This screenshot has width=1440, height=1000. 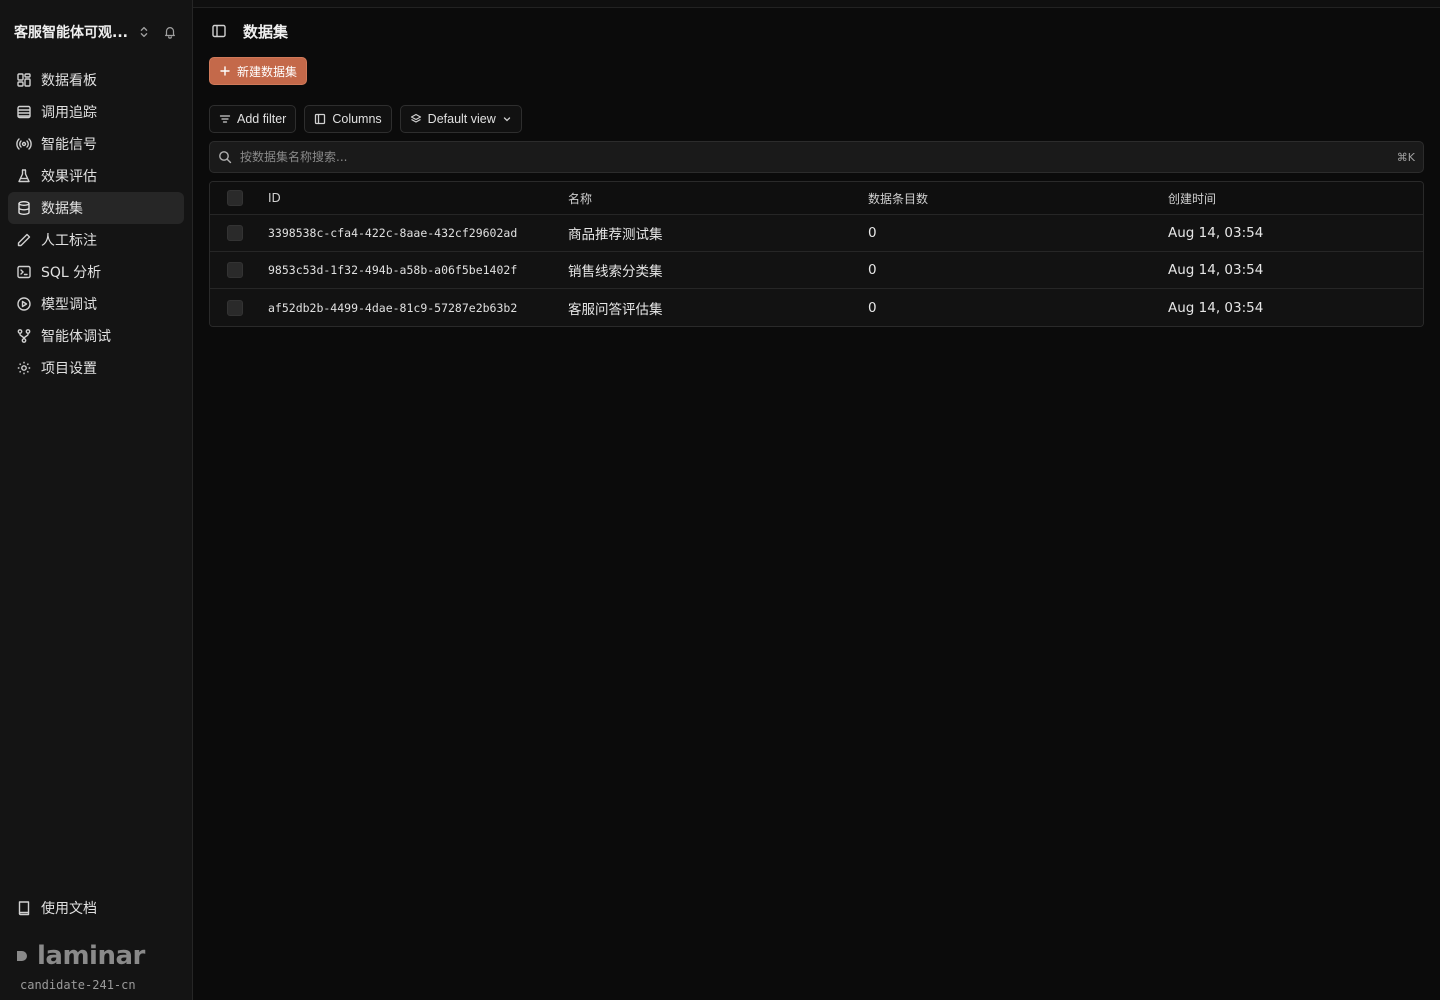 I want to click on sidebar-item-signals: 智能信号, so click(x=96, y=144).